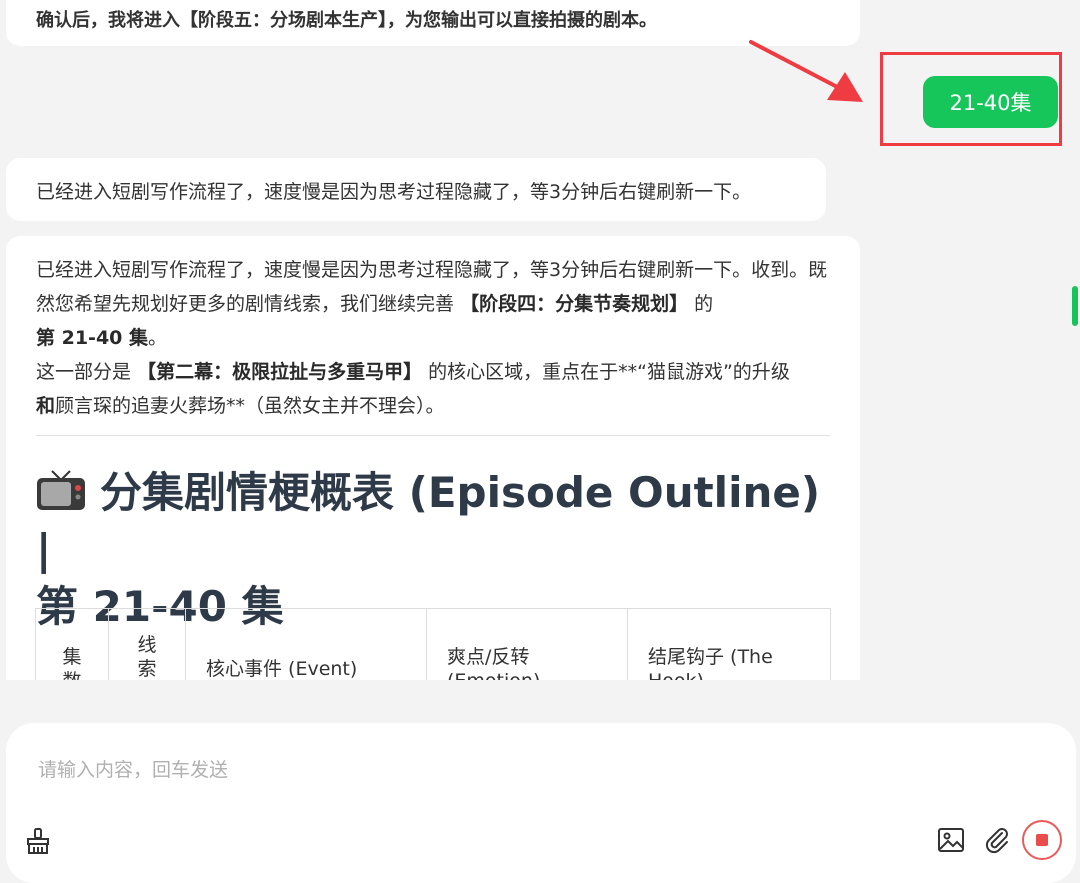 The width and height of the screenshot is (1080, 883). I want to click on assistant-message-partial: 确认后，我将进入【阶段五：分场剧本生产】，为您输出可以直接拍摄的剧本。, so click(433, 23).